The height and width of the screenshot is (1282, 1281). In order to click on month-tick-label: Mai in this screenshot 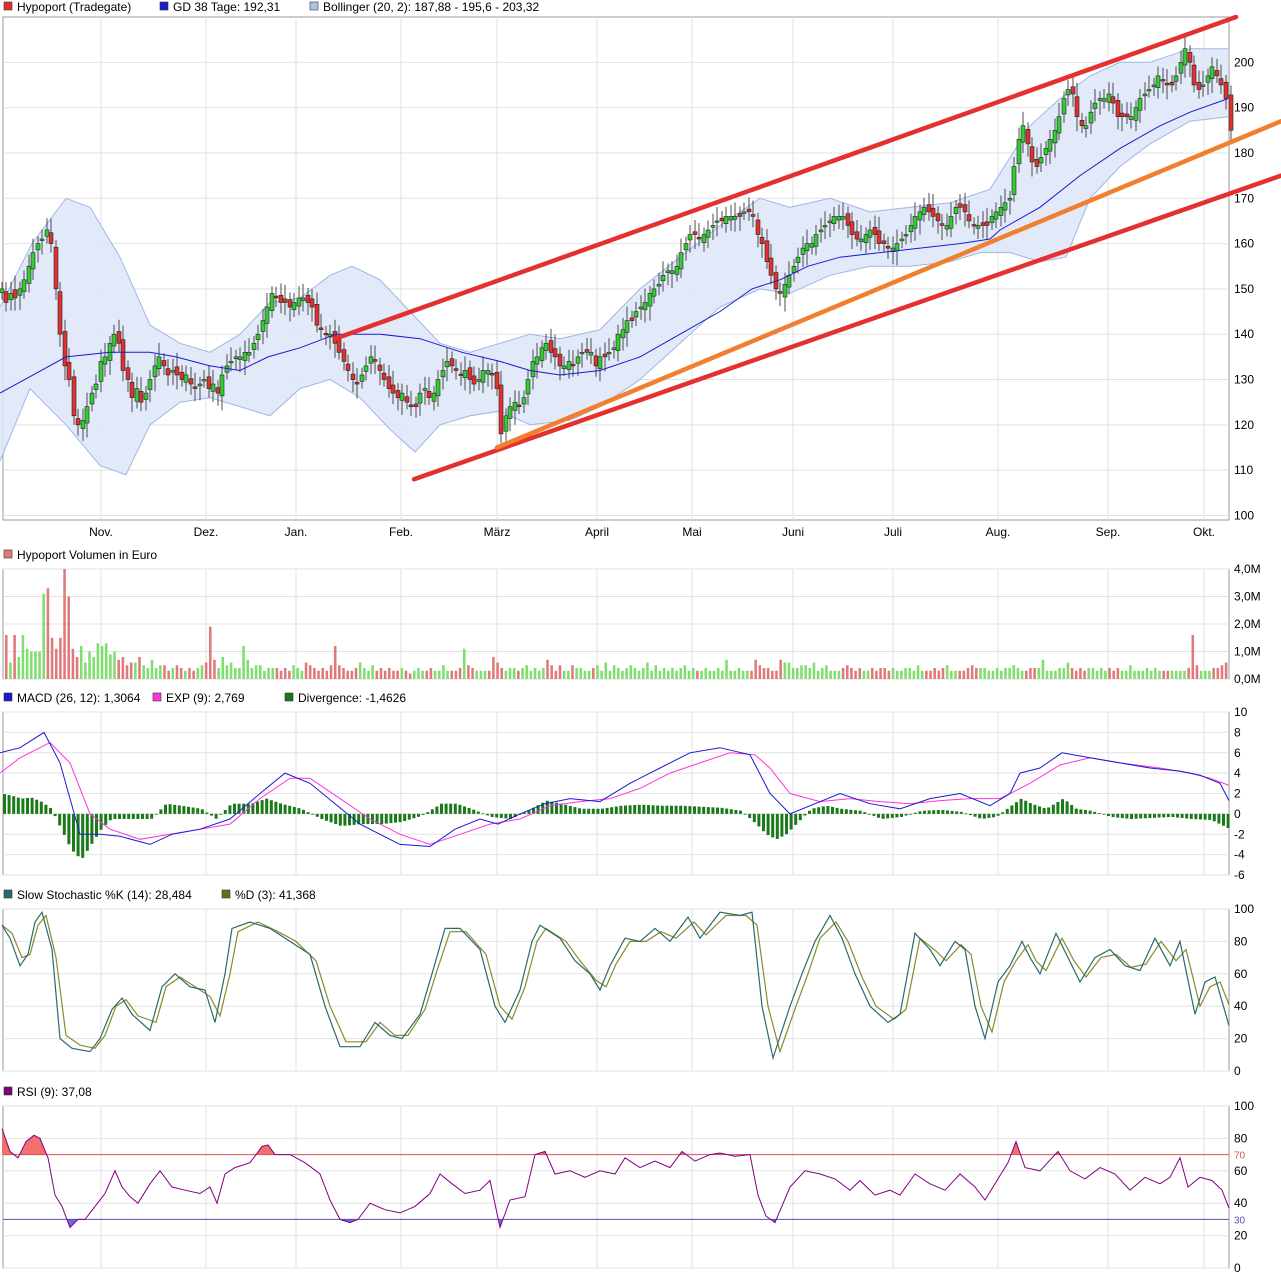, I will do `click(691, 532)`.